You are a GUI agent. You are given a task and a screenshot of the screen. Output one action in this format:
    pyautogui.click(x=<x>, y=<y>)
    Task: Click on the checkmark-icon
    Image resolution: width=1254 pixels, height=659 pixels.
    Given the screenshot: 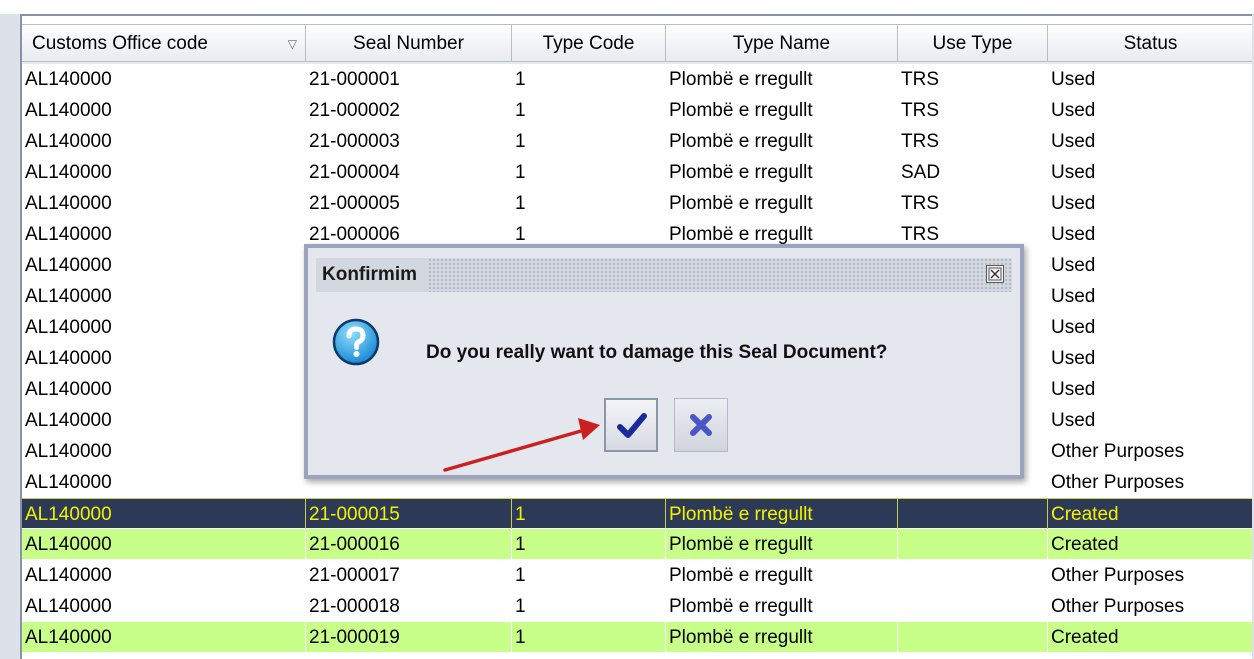 What is the action you would take?
    pyautogui.click(x=632, y=425)
    